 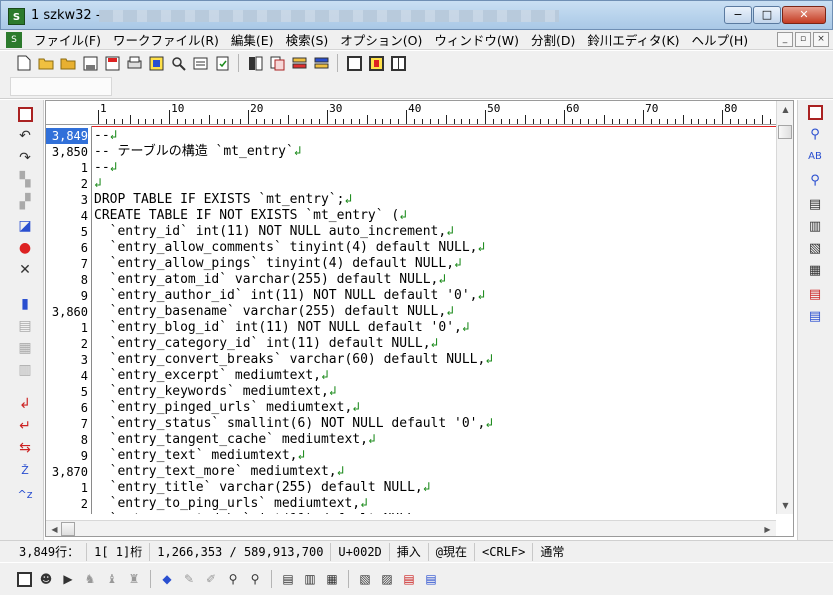 What do you see at coordinates (25, 348) in the screenshot?
I see `merge-icon: ▦` at bounding box center [25, 348].